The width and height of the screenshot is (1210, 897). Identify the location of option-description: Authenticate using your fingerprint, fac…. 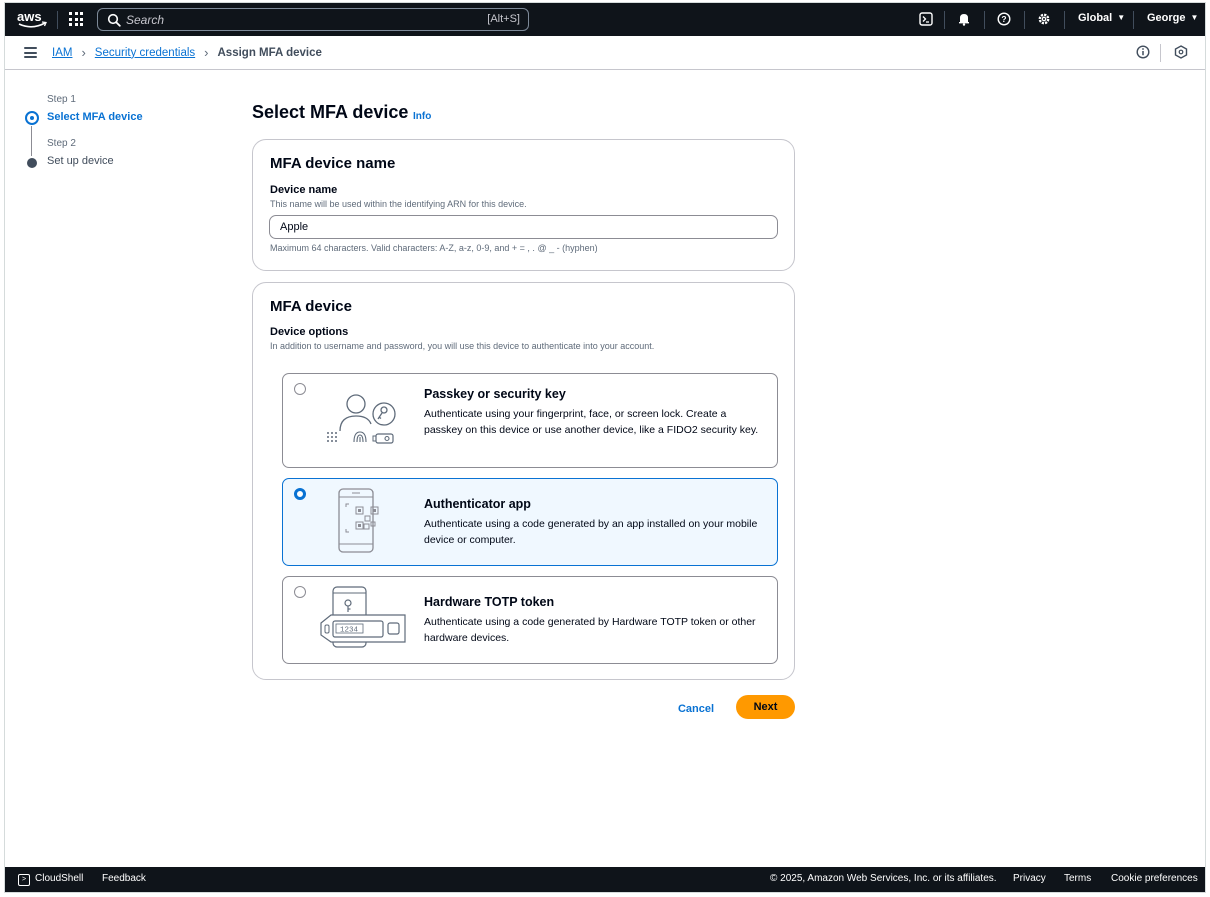
(591, 422).